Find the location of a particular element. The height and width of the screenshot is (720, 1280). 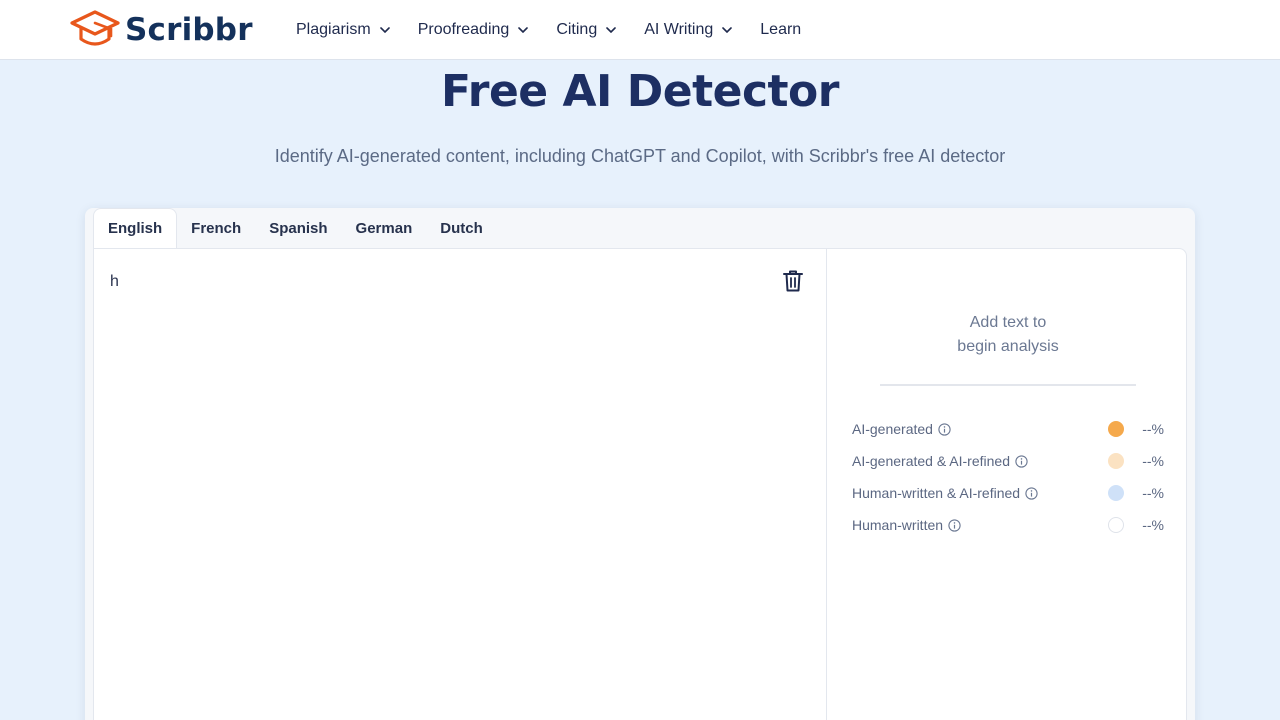

nav-item-label: Learn is located at coordinates (781, 29).